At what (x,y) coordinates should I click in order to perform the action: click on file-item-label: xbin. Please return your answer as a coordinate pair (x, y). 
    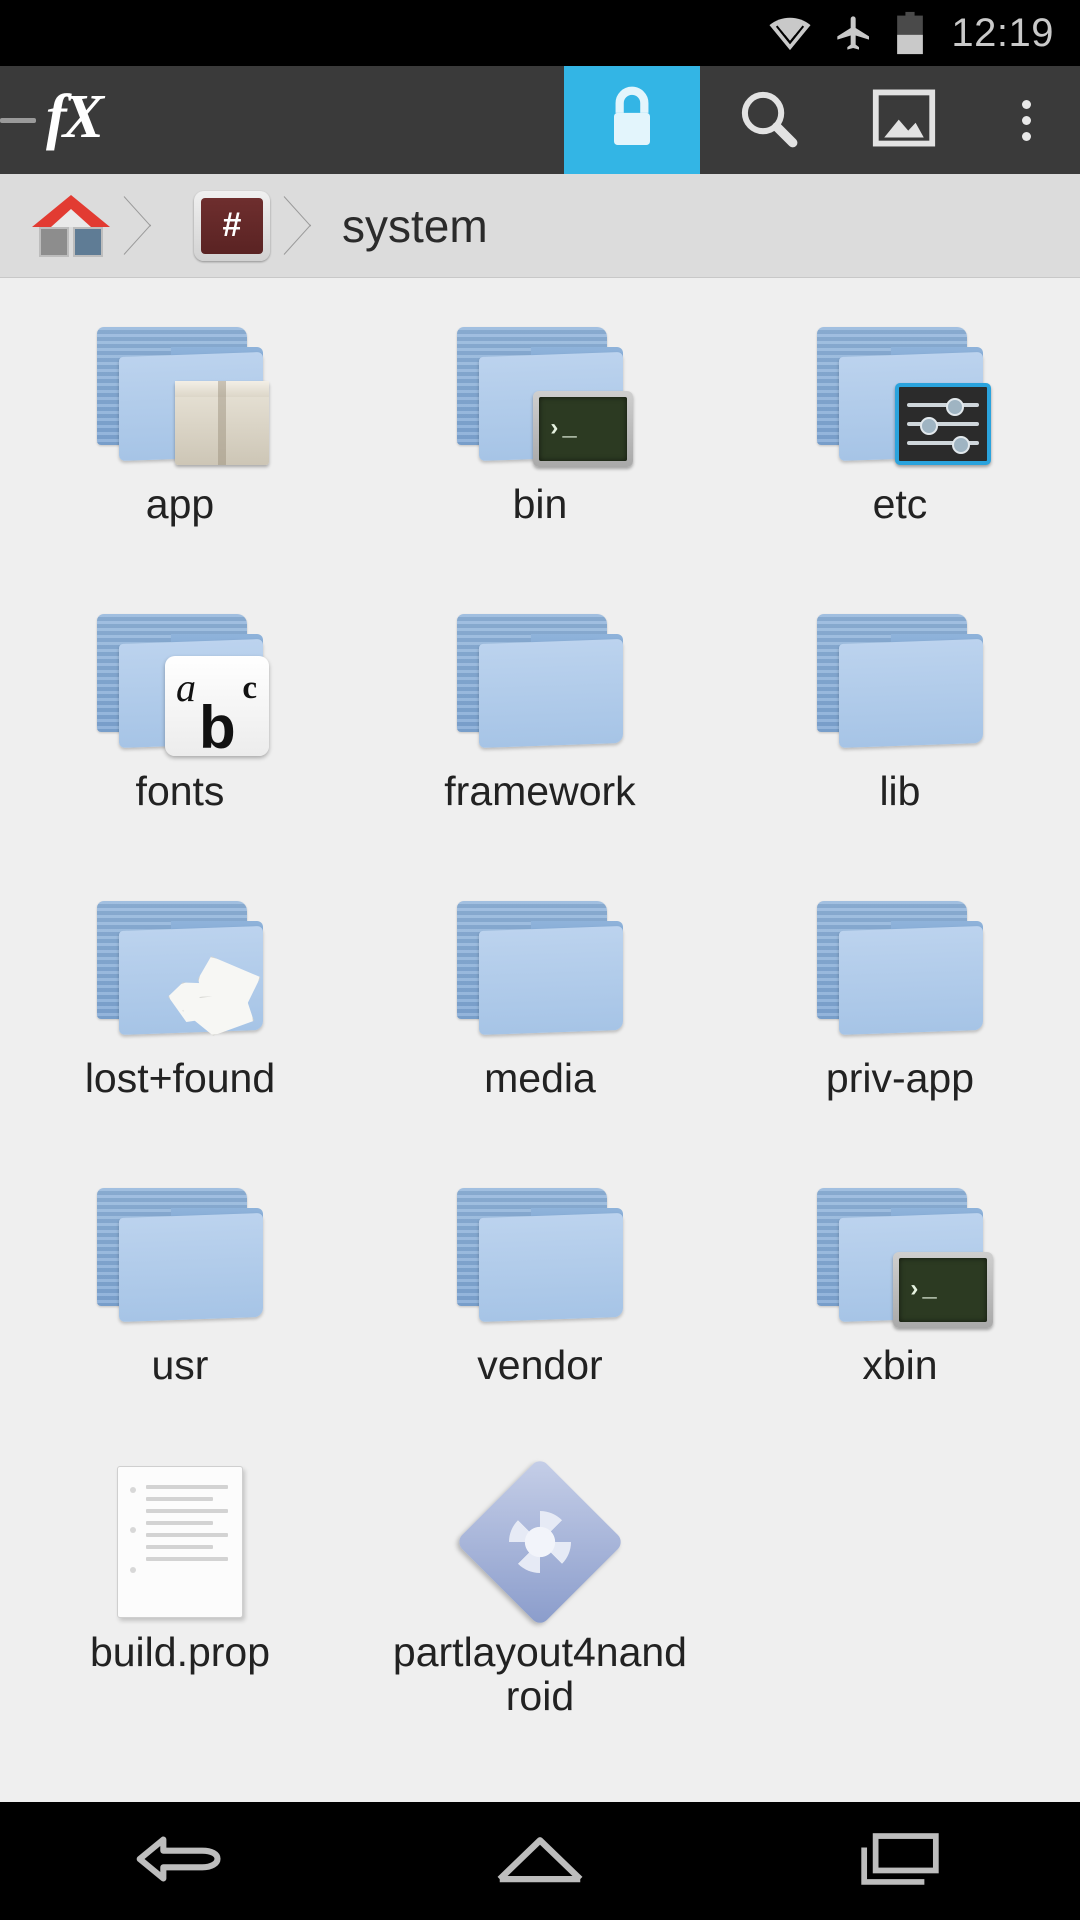
    Looking at the image, I should click on (900, 1365).